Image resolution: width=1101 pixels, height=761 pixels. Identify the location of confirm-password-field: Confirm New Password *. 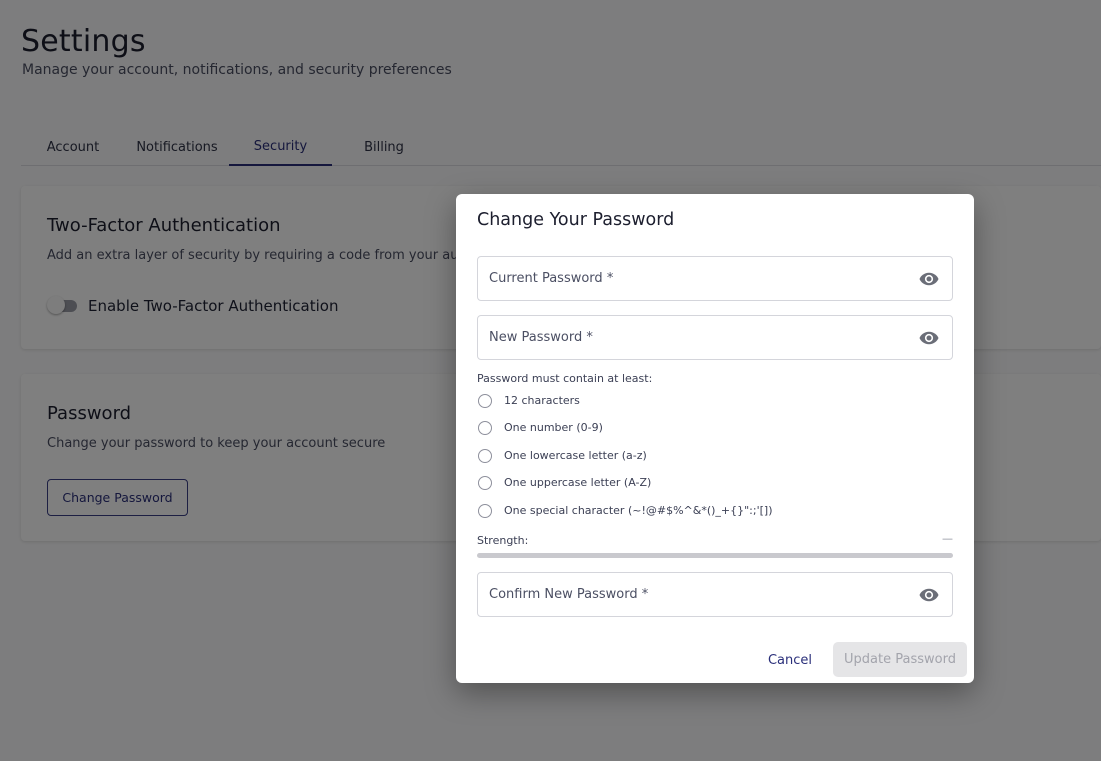
(715, 594).